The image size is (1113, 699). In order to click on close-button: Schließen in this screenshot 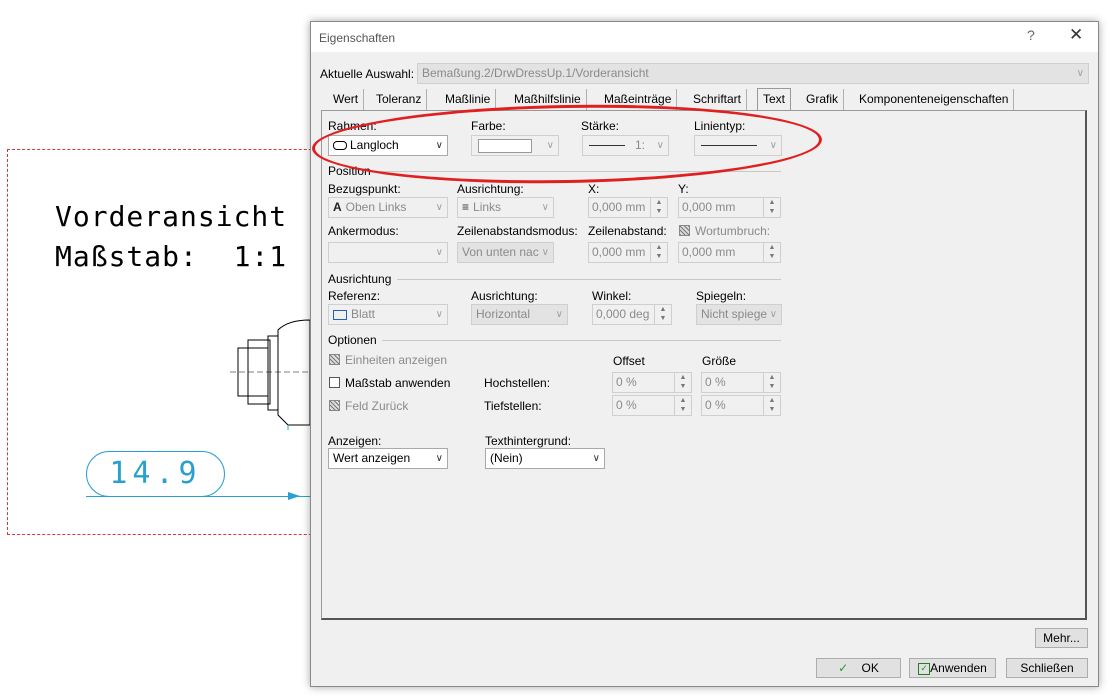, I will do `click(1047, 668)`.